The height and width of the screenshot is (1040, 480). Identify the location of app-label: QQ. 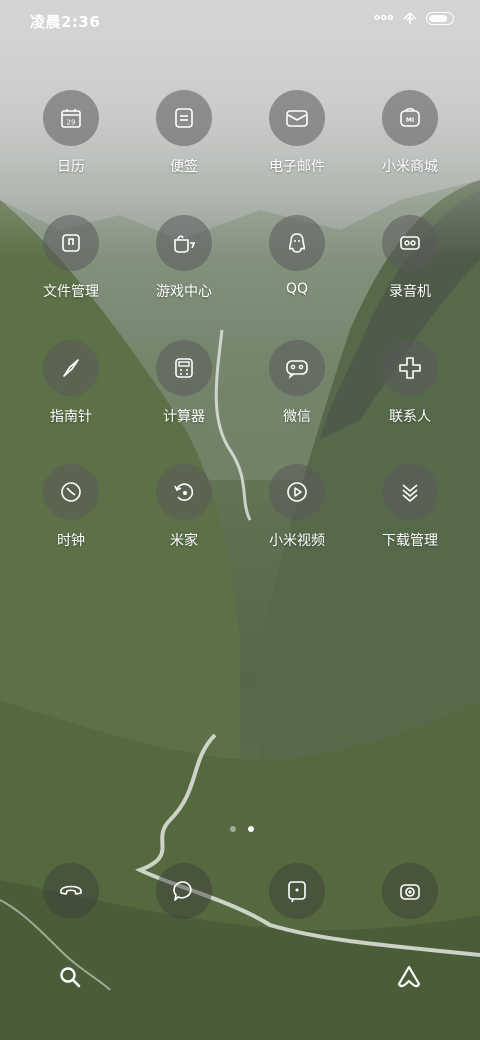
(297, 289).